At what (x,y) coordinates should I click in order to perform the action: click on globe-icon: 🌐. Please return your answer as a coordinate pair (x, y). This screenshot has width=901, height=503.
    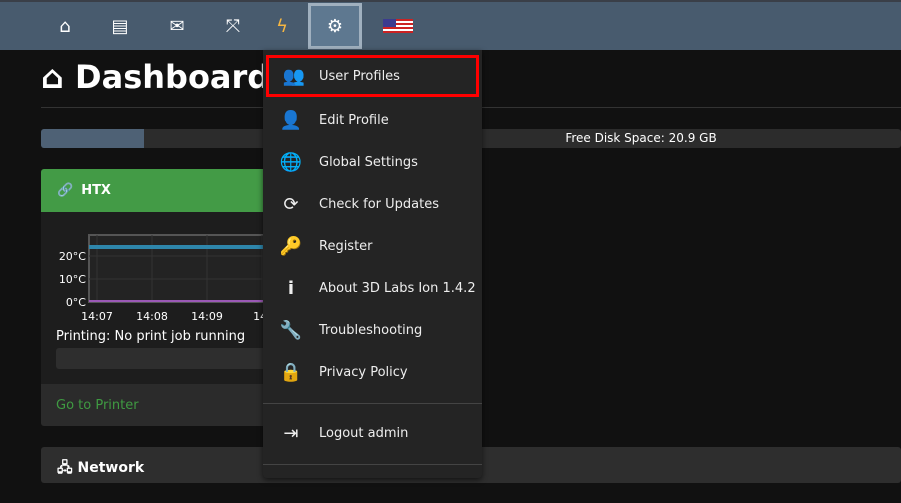
    Looking at the image, I should click on (291, 162).